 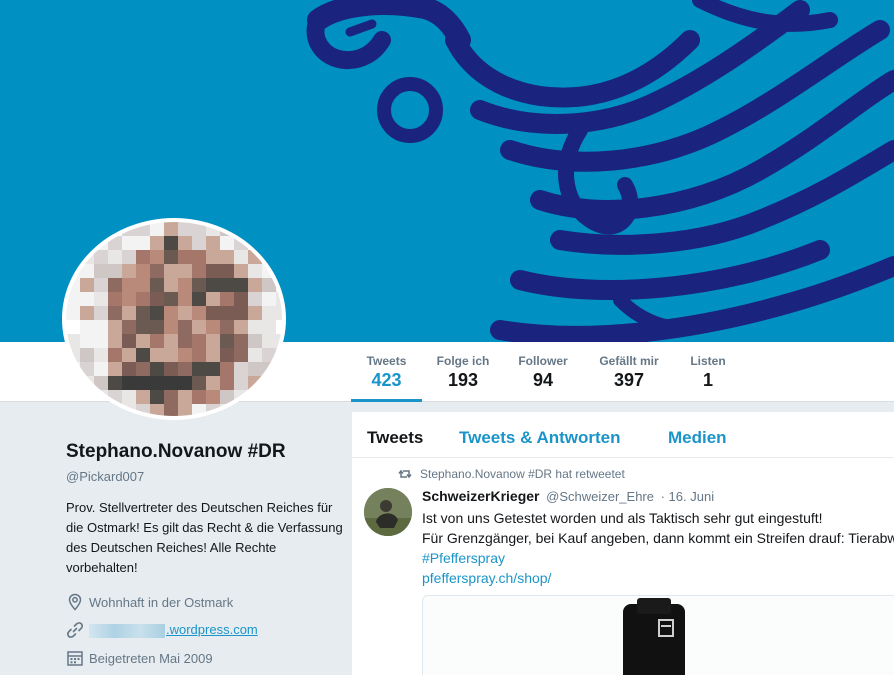 What do you see at coordinates (174, 319) in the screenshot?
I see `profile-avatar` at bounding box center [174, 319].